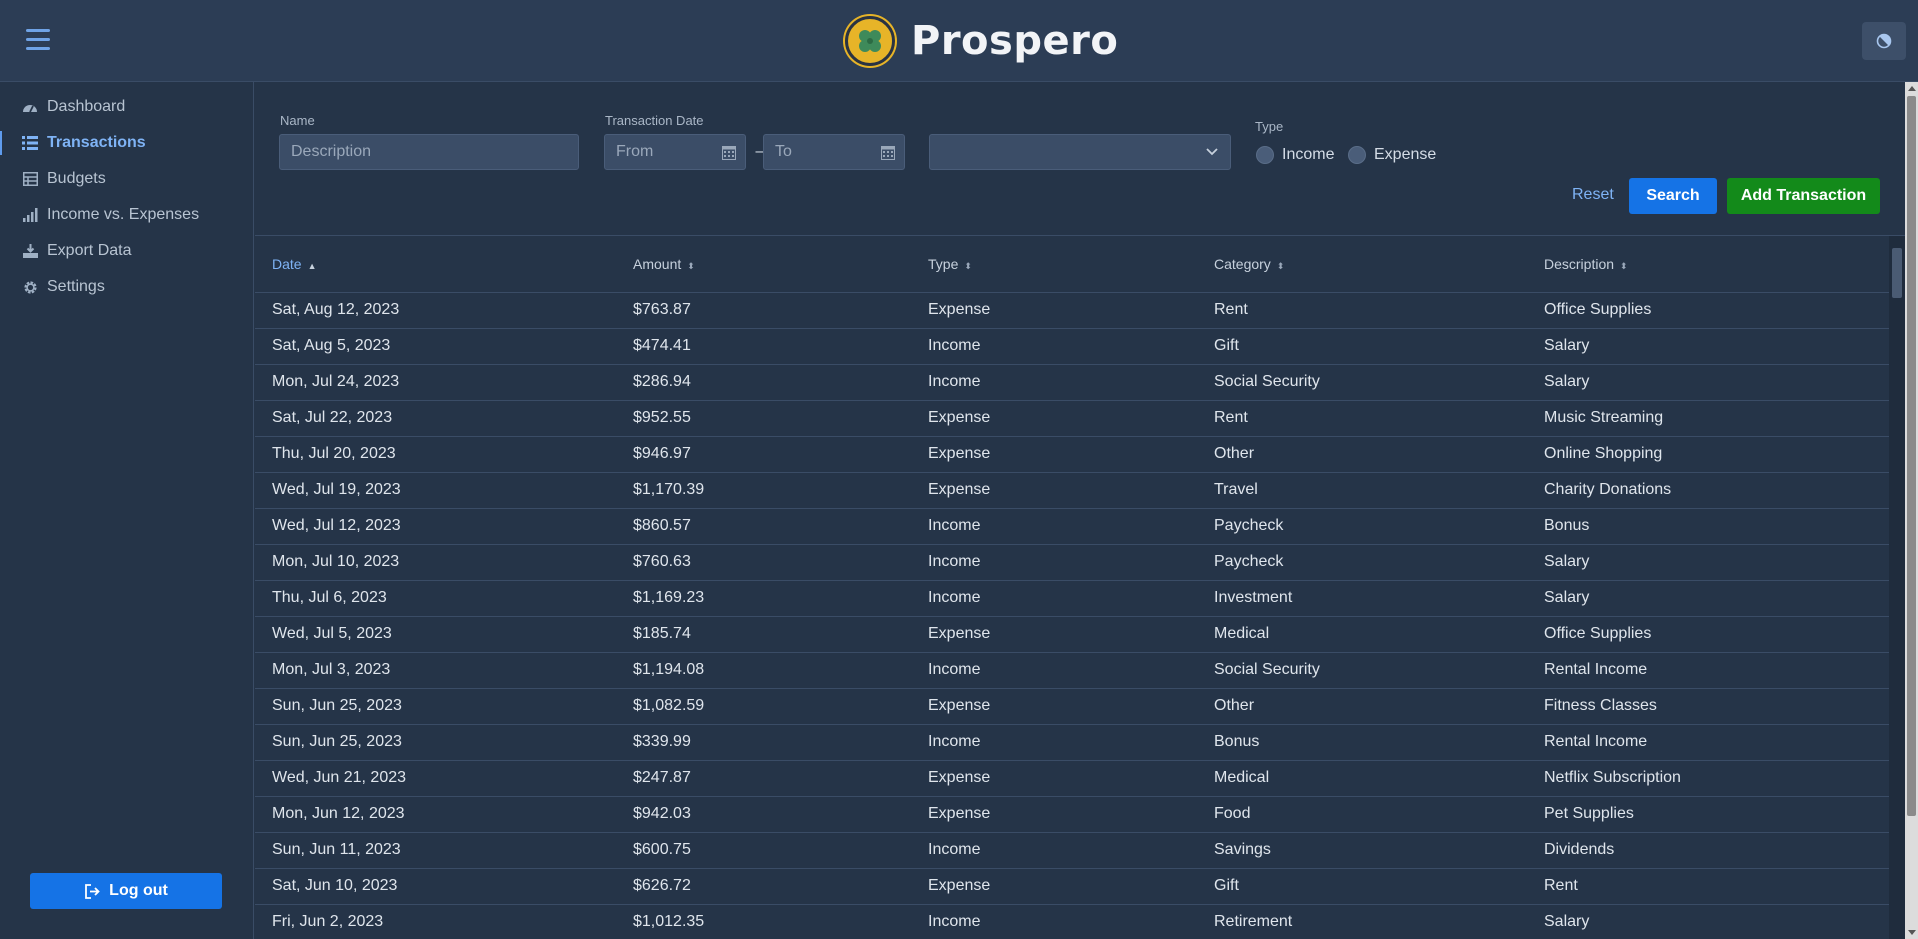  What do you see at coordinates (1593, 195) in the screenshot?
I see `reset-button: Reset` at bounding box center [1593, 195].